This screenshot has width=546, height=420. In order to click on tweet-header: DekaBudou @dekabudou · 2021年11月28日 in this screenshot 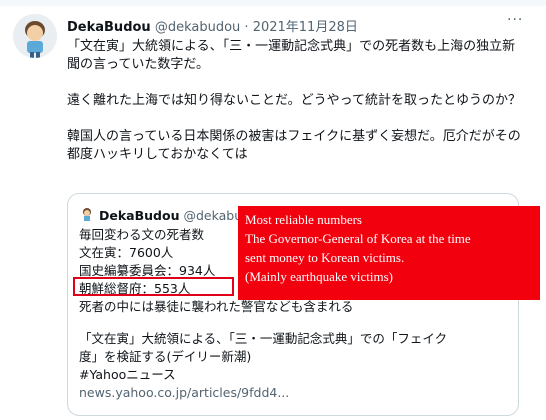, I will do `click(212, 25)`.